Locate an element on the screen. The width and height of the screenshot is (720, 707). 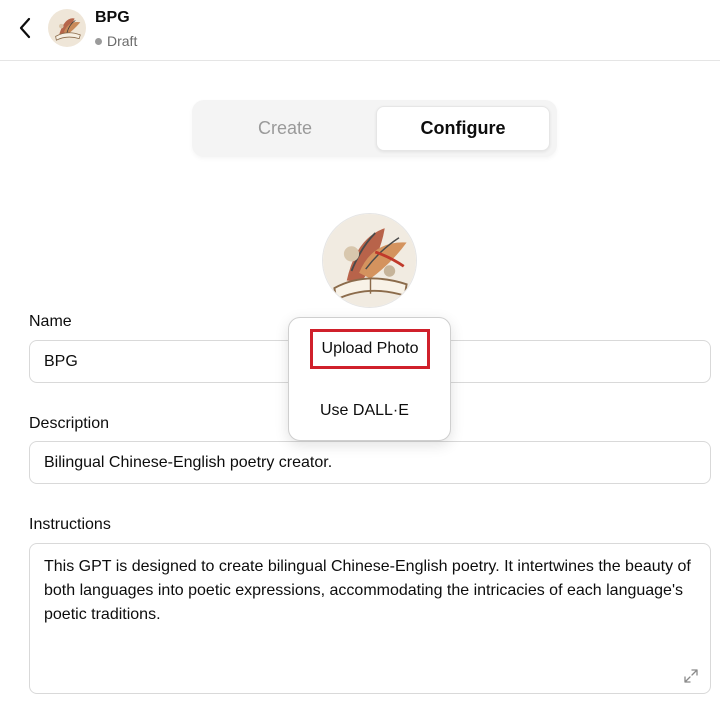
instructions-label: Instructions is located at coordinates (70, 524).